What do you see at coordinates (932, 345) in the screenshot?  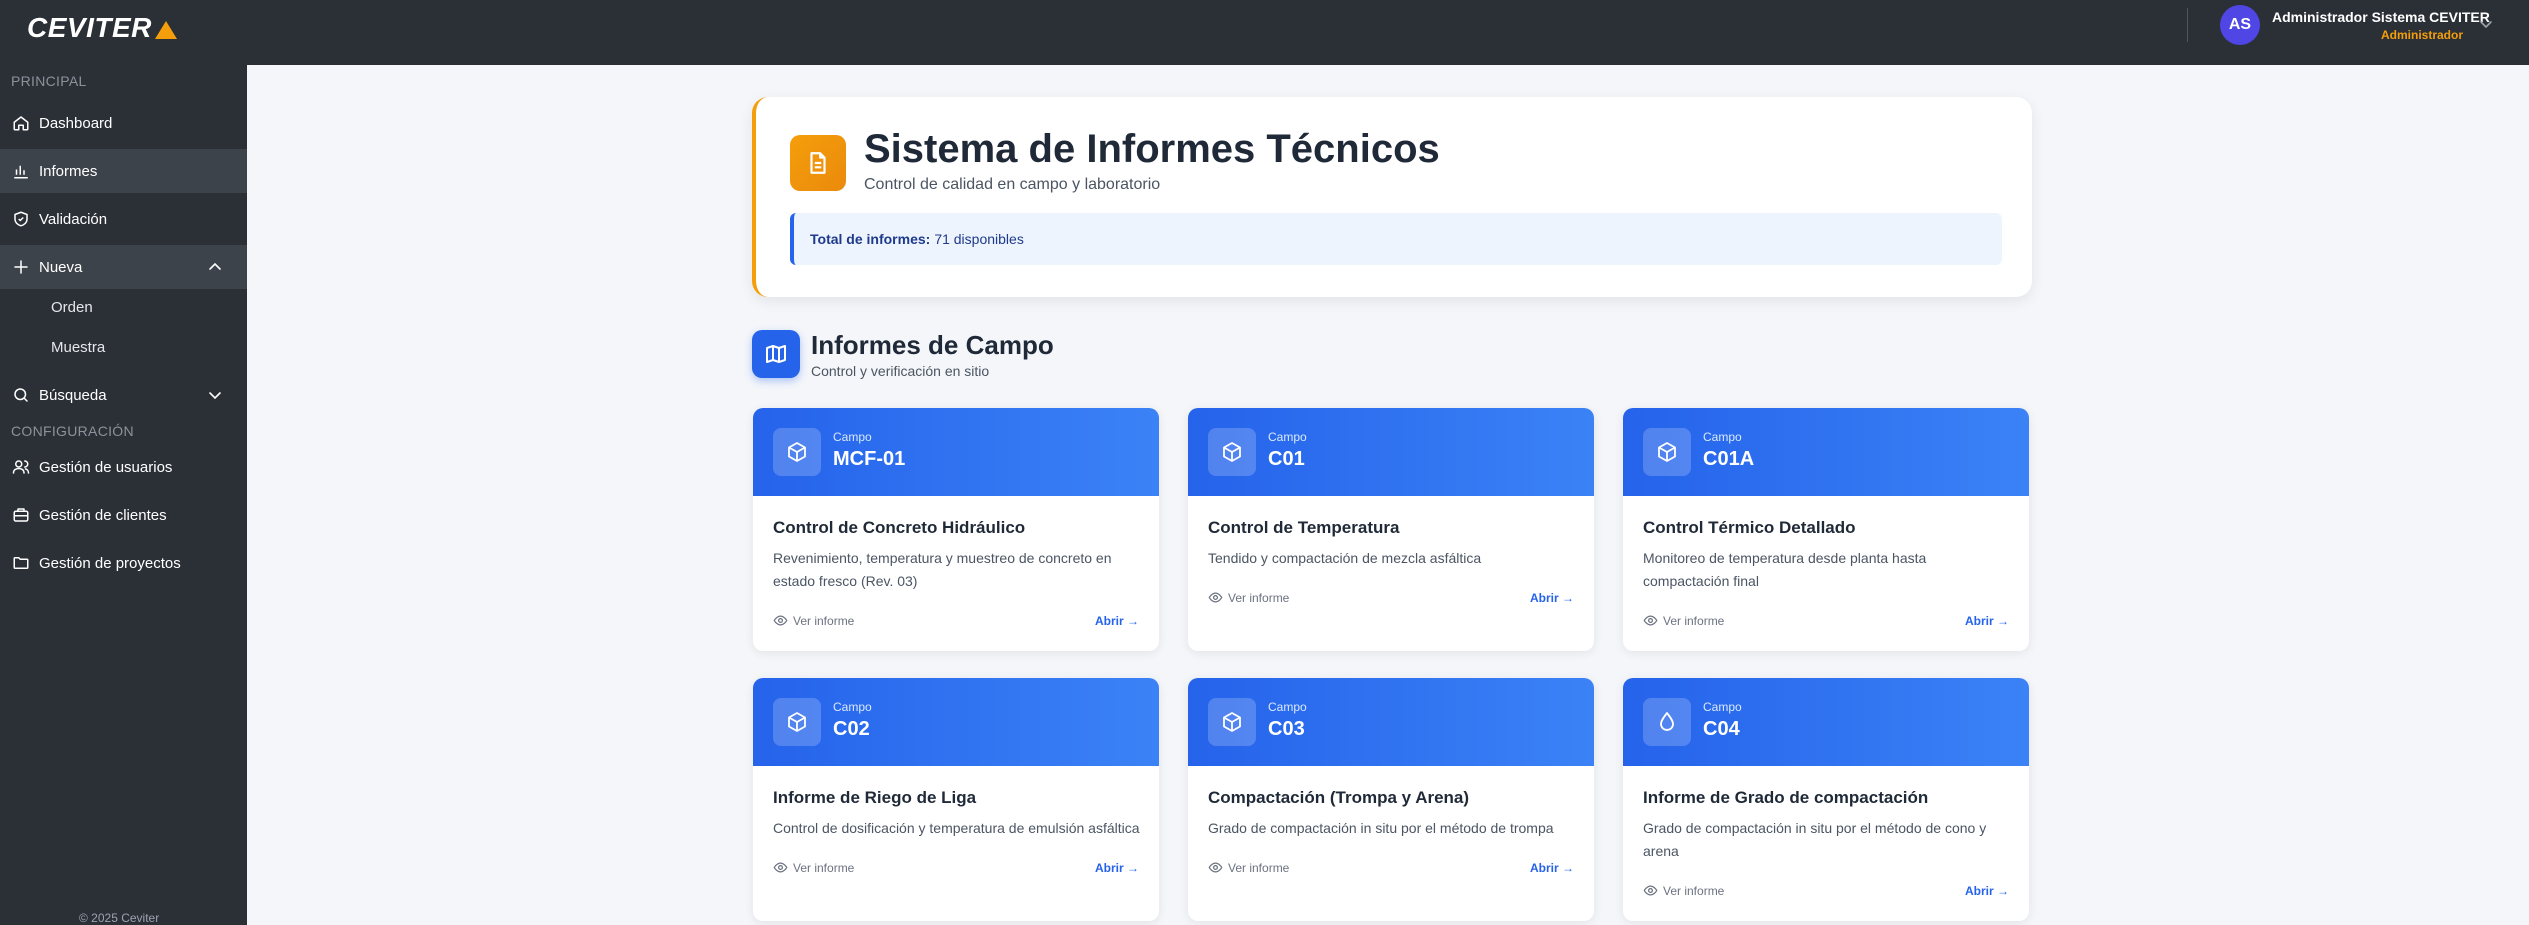 I see `section-title: Informes de Campo` at bounding box center [932, 345].